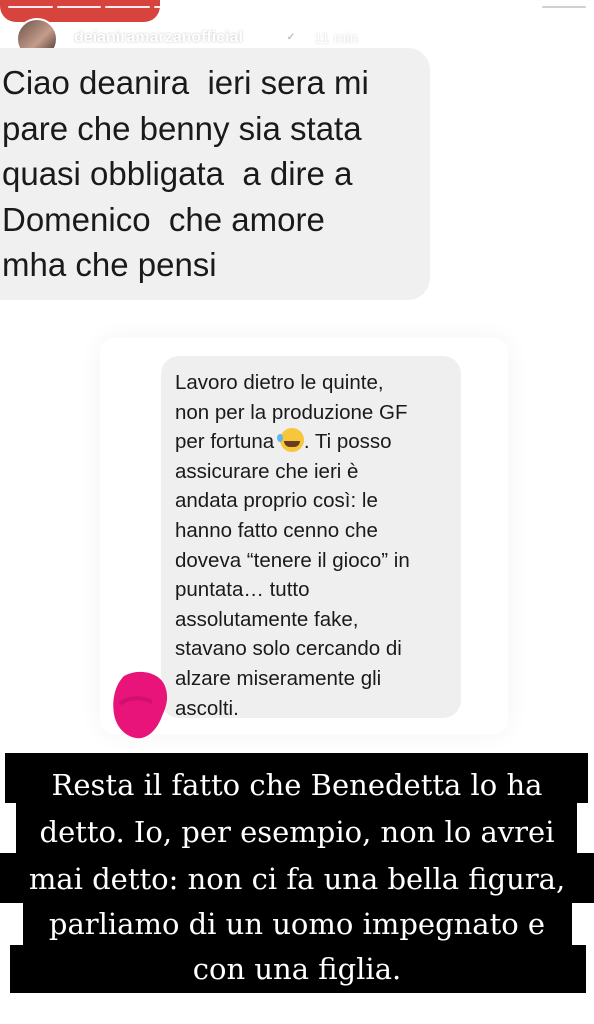 The width and height of the screenshot is (594, 1024). I want to click on question-line: pare che benny sia stata, so click(182, 128).